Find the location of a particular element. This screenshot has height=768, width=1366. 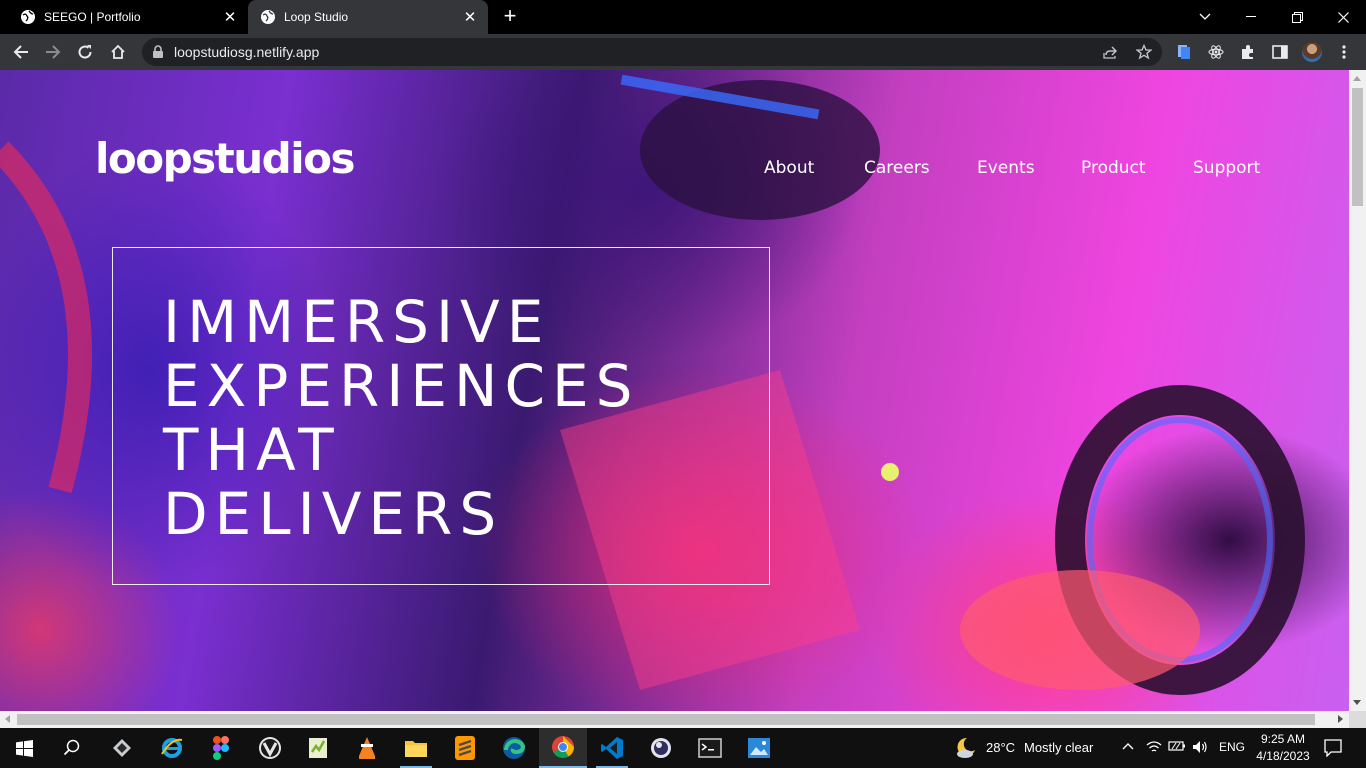

edge-icon is located at coordinates (514, 748).